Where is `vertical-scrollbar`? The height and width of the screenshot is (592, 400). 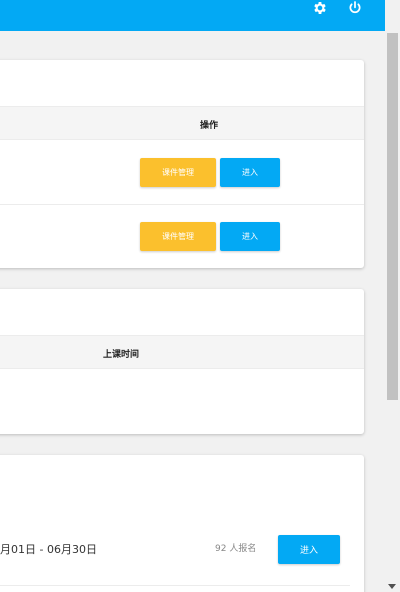
vertical-scrollbar is located at coordinates (392, 296).